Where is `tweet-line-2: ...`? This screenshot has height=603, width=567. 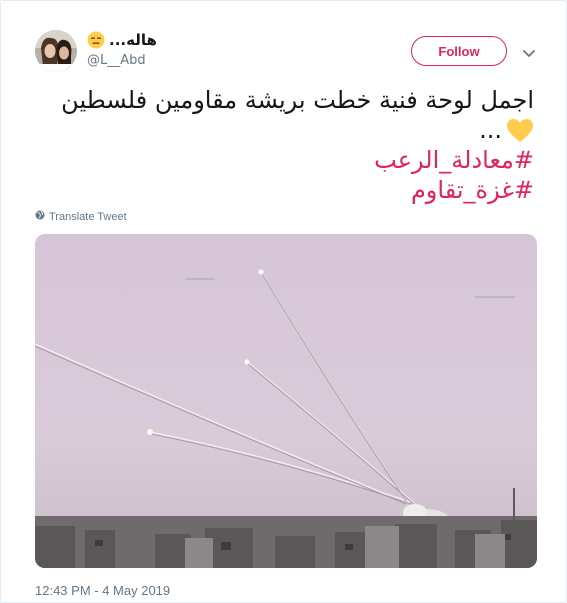 tweet-line-2: ... is located at coordinates (284, 130).